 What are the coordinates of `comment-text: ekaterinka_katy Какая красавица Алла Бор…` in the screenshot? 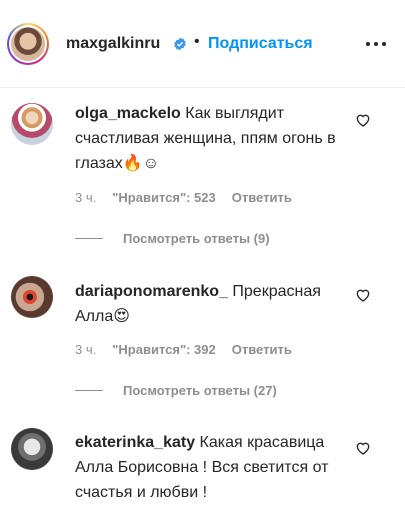 It's located at (215, 467).